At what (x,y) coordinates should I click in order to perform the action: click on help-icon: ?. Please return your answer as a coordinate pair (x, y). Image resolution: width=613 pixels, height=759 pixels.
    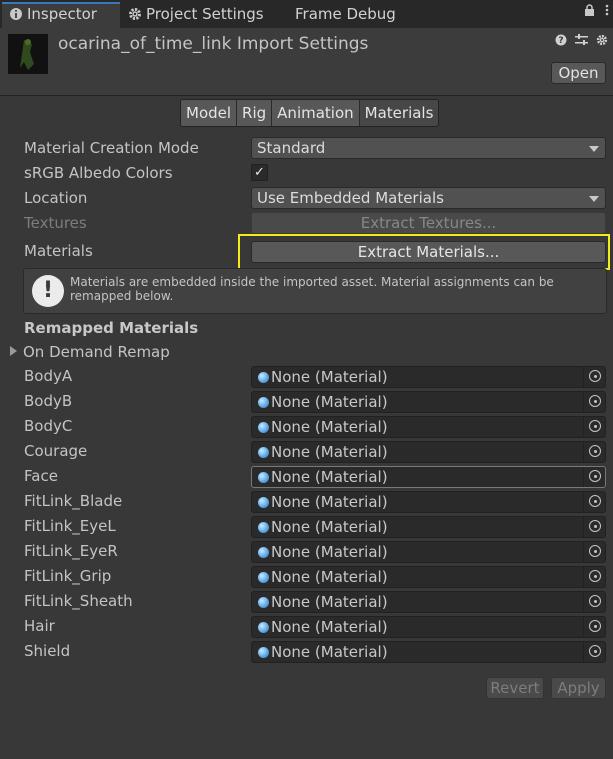
    Looking at the image, I should click on (561, 42).